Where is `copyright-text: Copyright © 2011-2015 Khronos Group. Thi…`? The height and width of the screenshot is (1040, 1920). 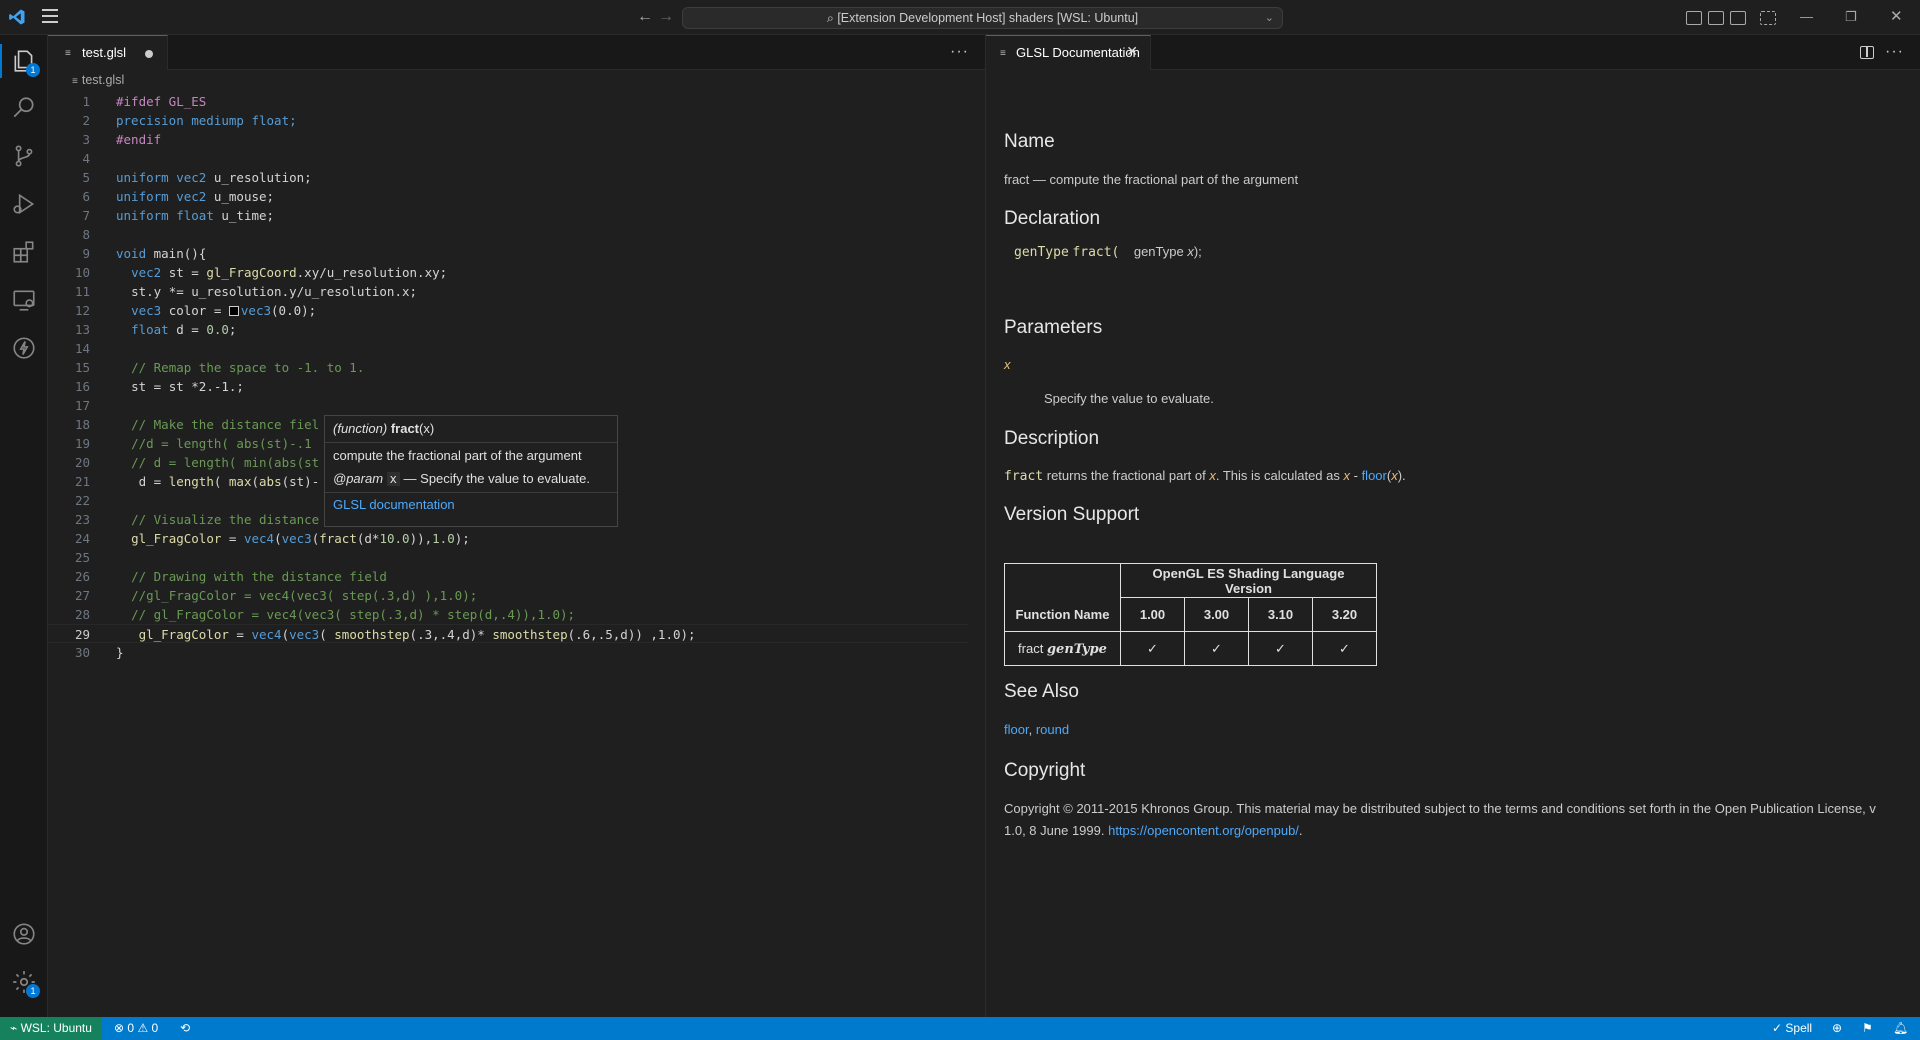
copyright-text: Copyright © 2011-2015 Khronos Group. Thi… is located at coordinates (1440, 819).